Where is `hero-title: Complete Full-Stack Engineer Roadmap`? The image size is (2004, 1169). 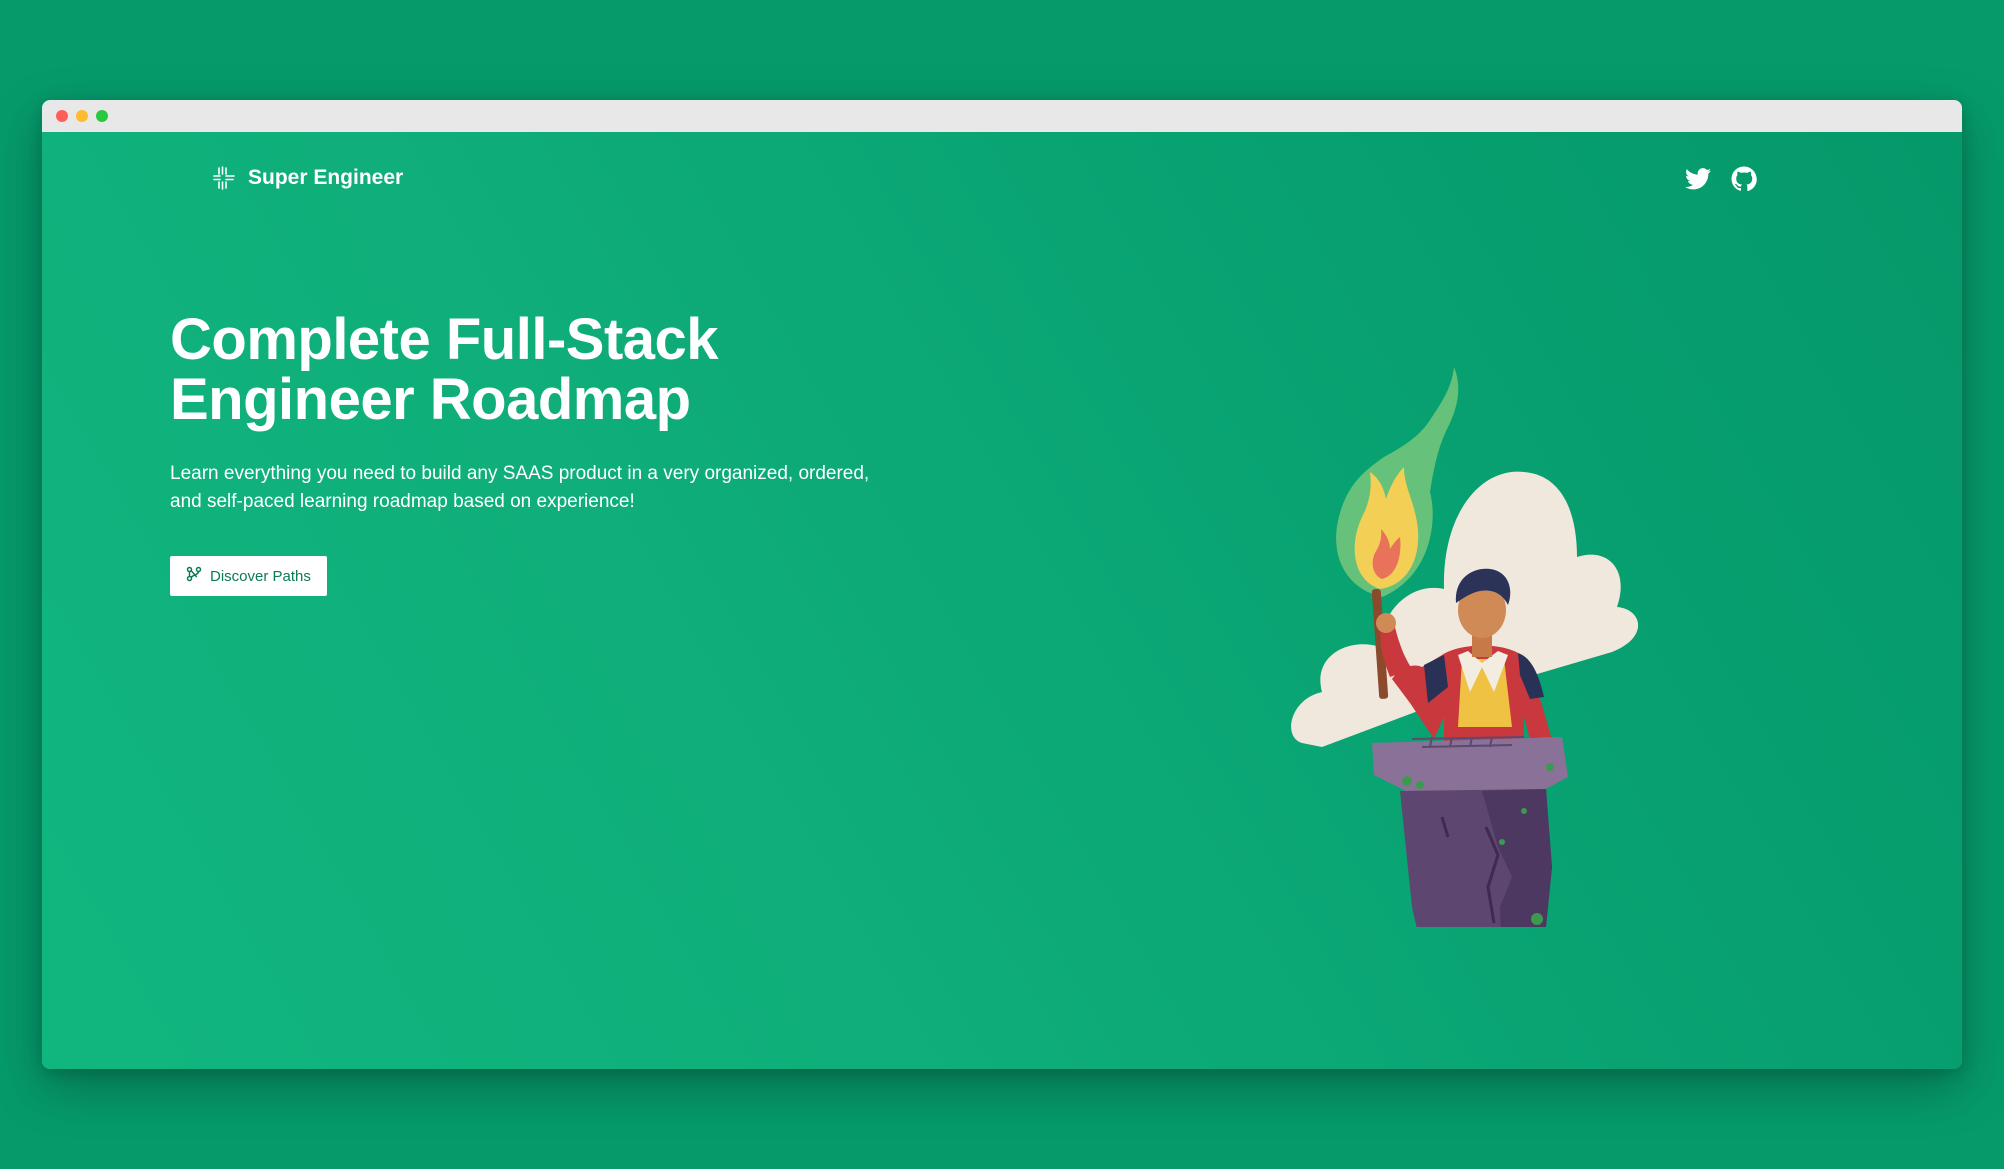 hero-title: Complete Full-Stack Engineer Roadmap is located at coordinates (520, 370).